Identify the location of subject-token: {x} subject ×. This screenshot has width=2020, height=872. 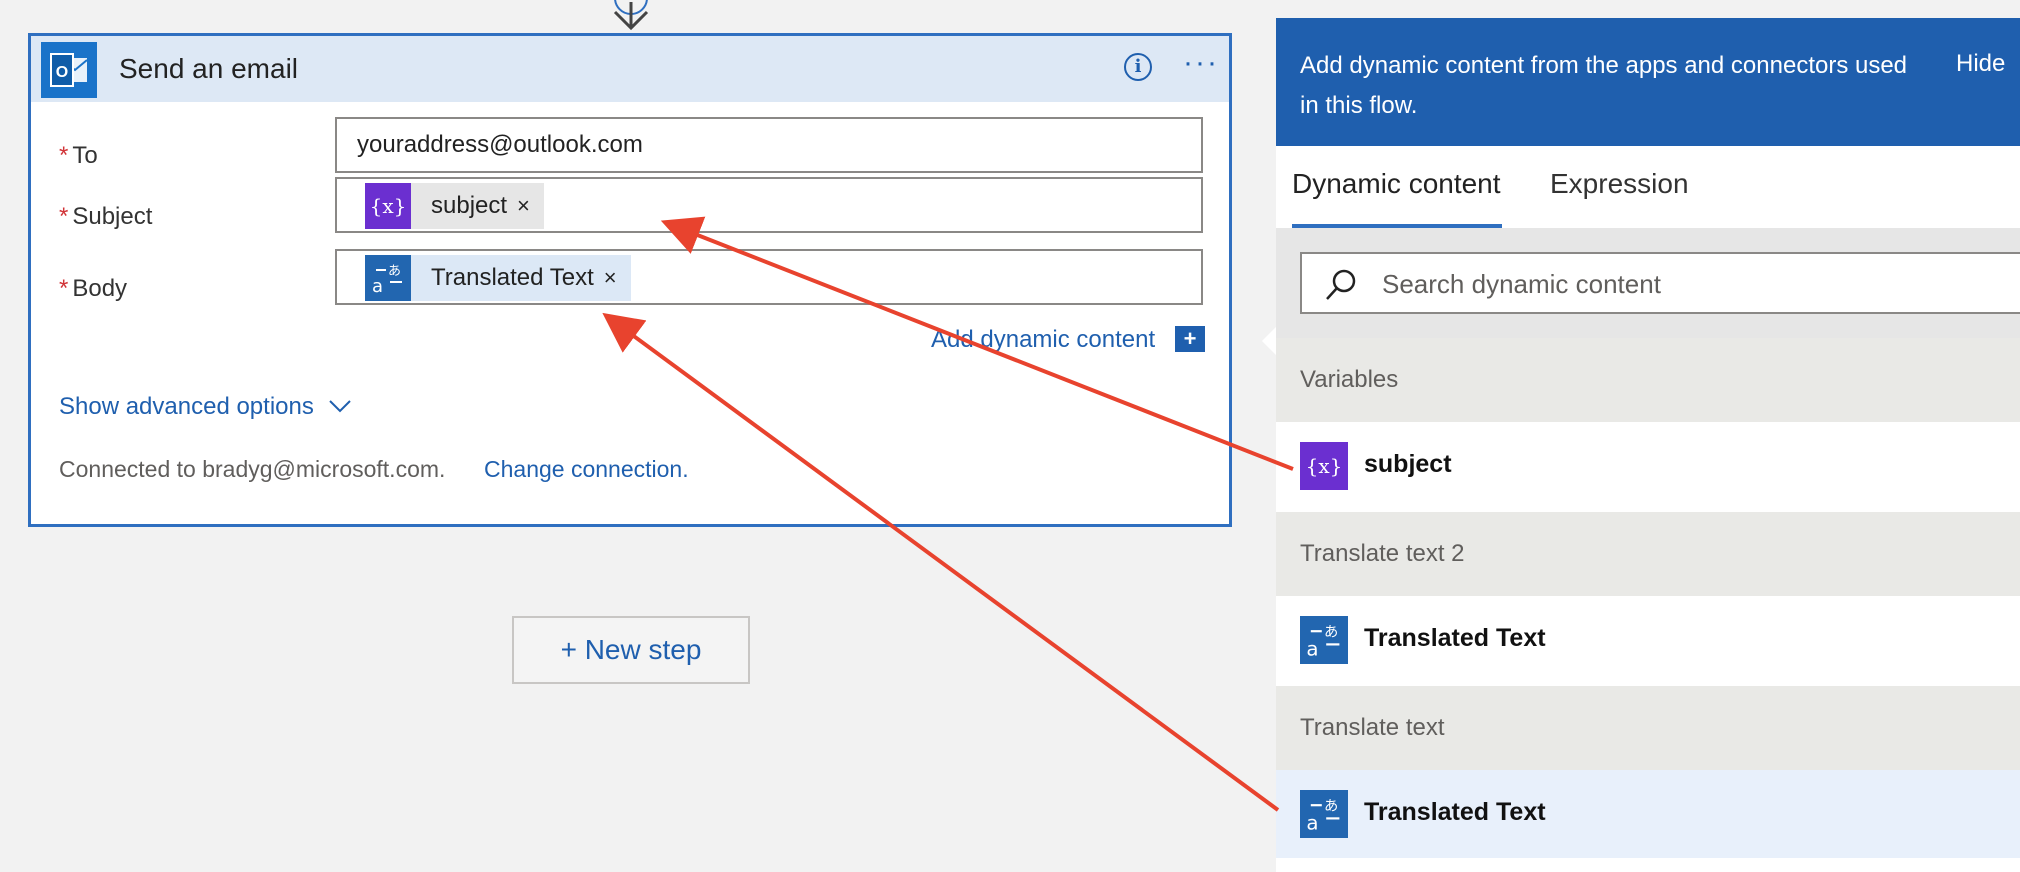
(454, 206).